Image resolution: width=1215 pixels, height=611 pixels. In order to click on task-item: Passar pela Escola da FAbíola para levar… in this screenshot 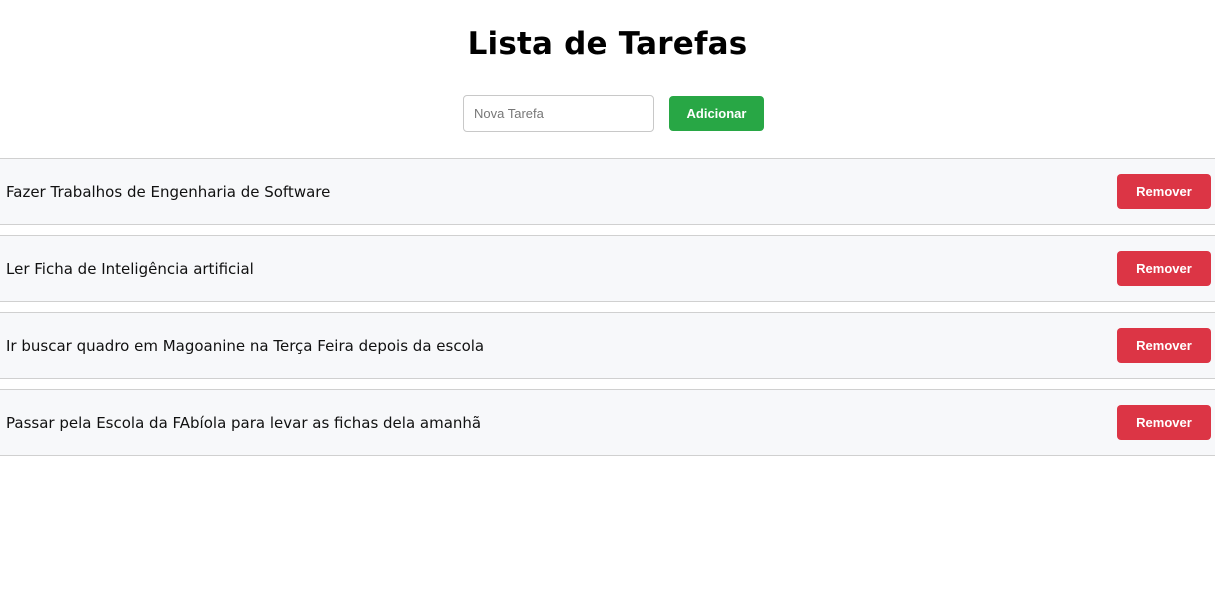, I will do `click(607, 422)`.